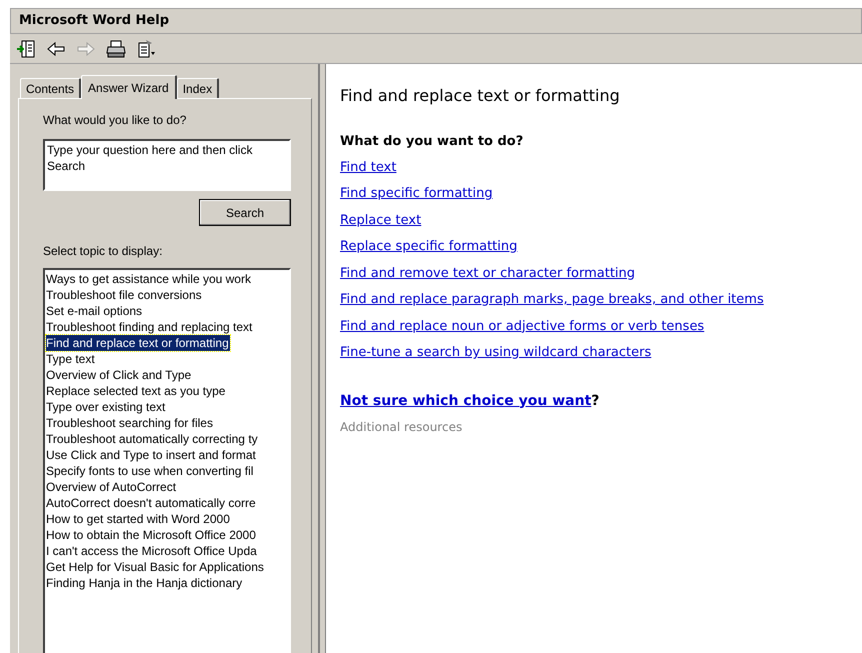 The height and width of the screenshot is (653, 862). What do you see at coordinates (51, 88) in the screenshot?
I see `tab: Contents` at bounding box center [51, 88].